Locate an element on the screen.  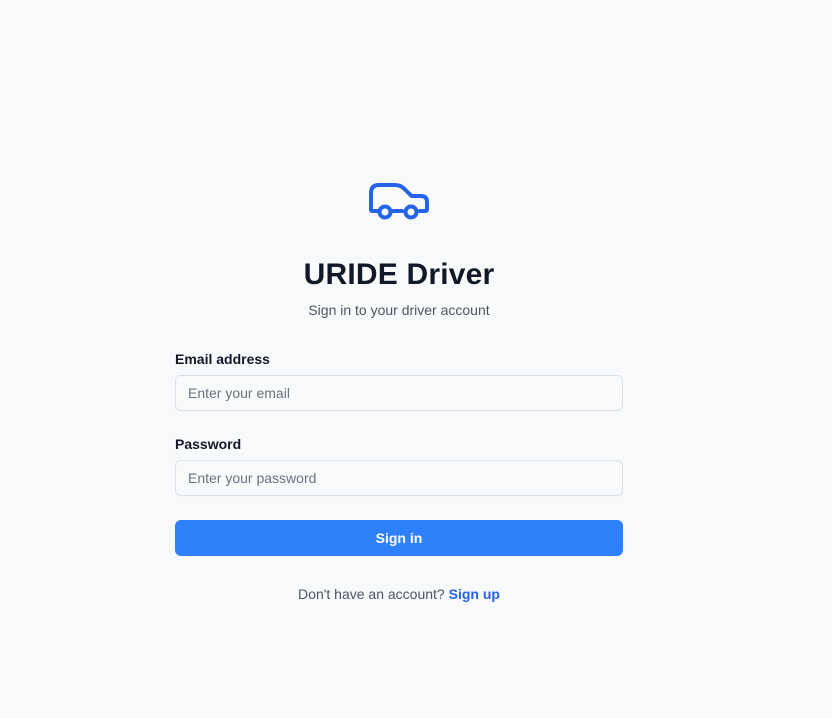
password-block: Password is located at coordinates (399, 465).